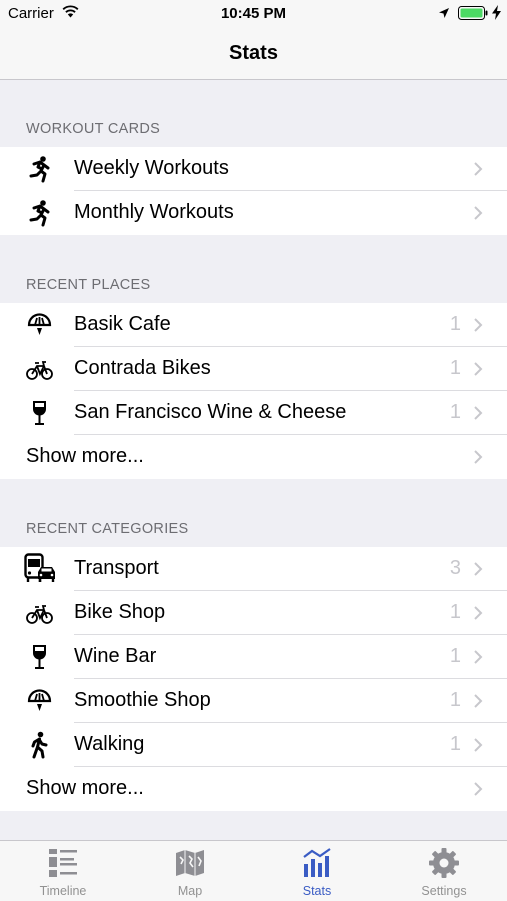 Image resolution: width=507 pixels, height=901 pixels. What do you see at coordinates (444, 13) in the screenshot?
I see `location-arrow-icon` at bounding box center [444, 13].